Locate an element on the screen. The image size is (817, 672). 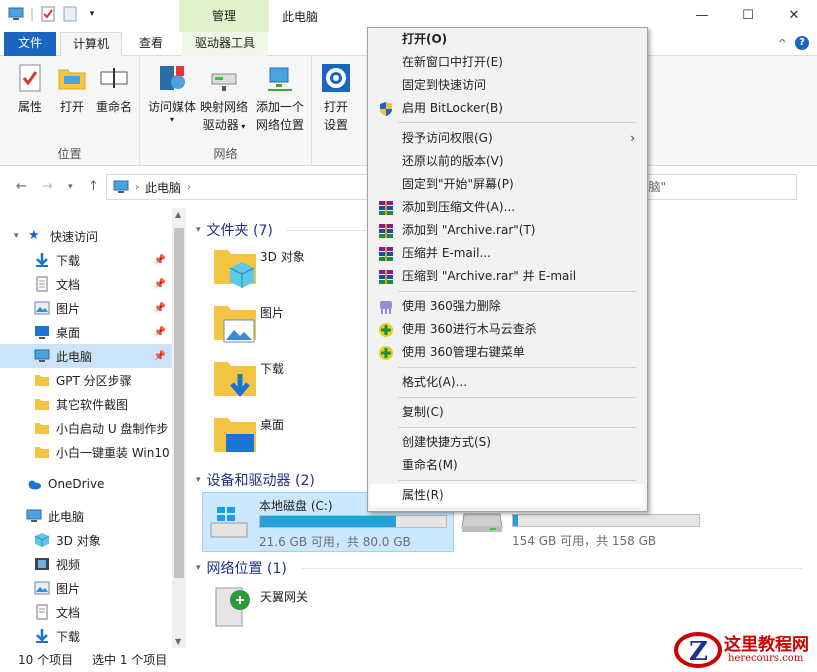
forward-arrow-icon: → is located at coordinates (47, 186).